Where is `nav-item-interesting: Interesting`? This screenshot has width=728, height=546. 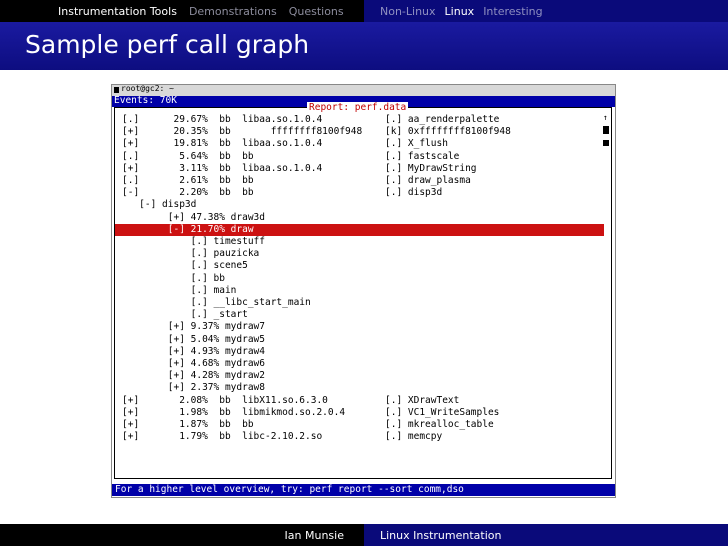 nav-item-interesting: Interesting is located at coordinates (512, 11).